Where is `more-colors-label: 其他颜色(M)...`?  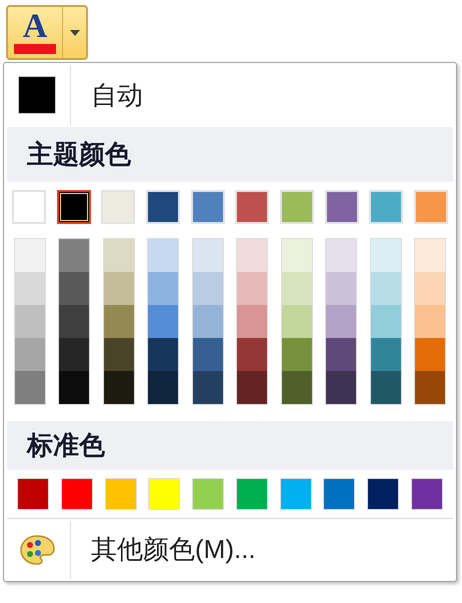
more-colors-label: 其他颜色(M)... is located at coordinates (173, 549).